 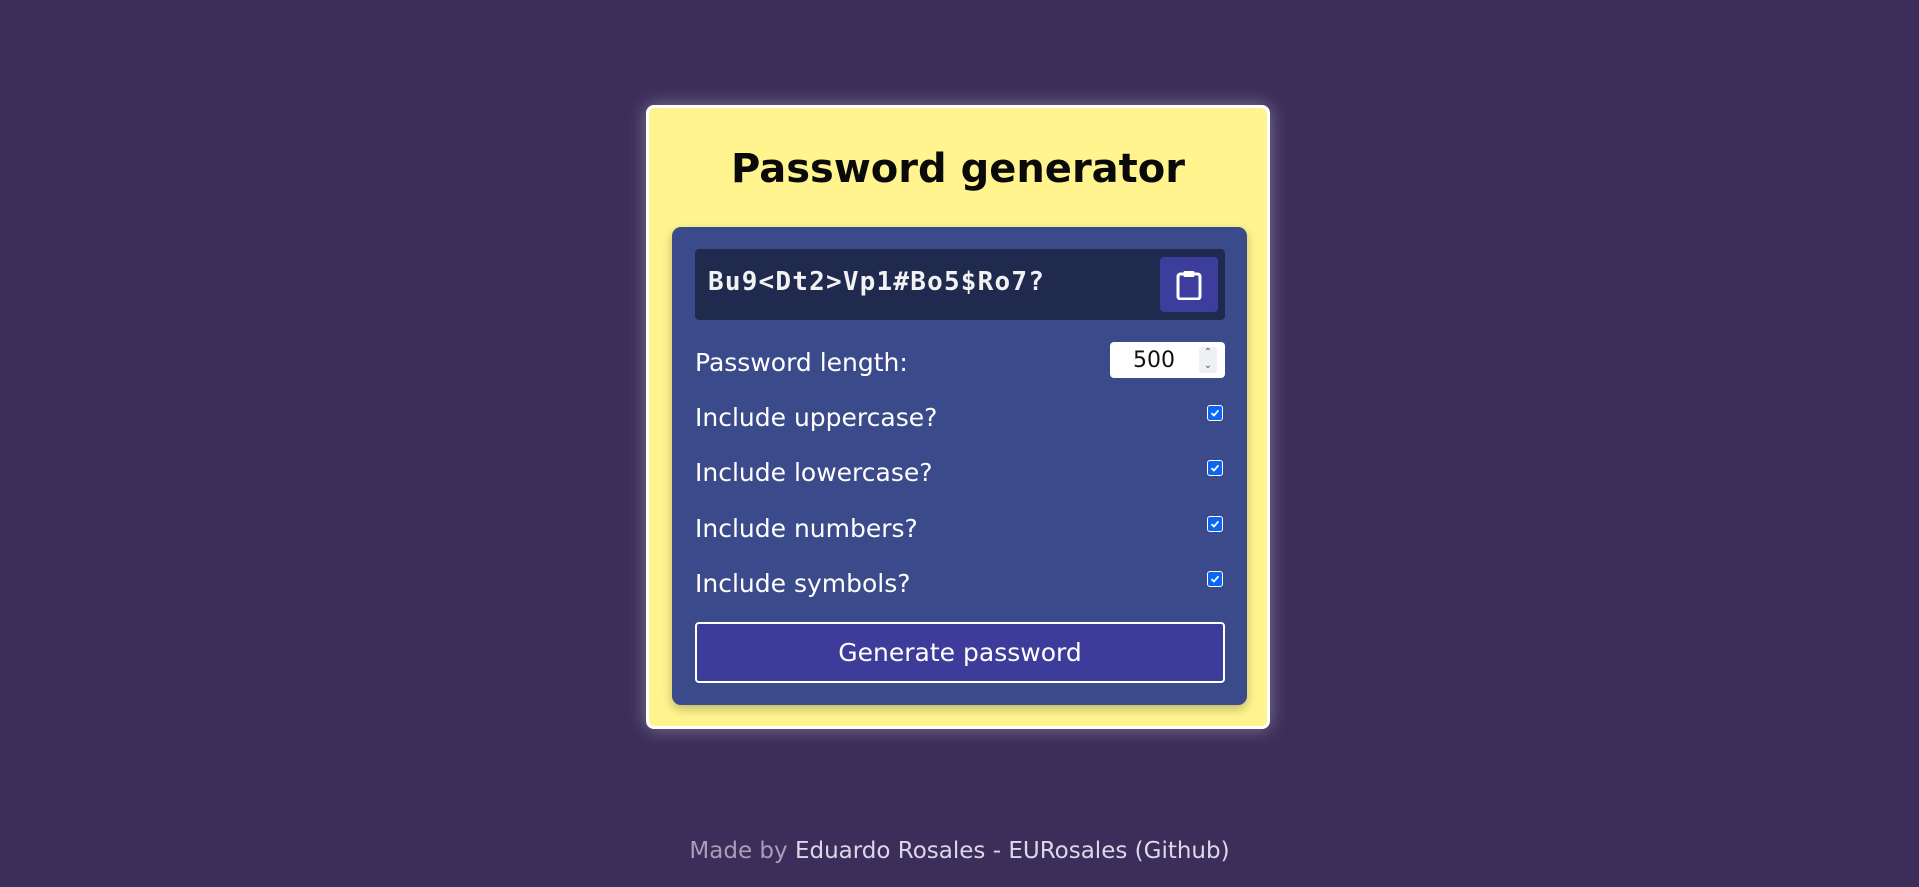 What do you see at coordinates (960, 472) in the screenshot?
I see `option-row-lowercase: Include lowercase?` at bounding box center [960, 472].